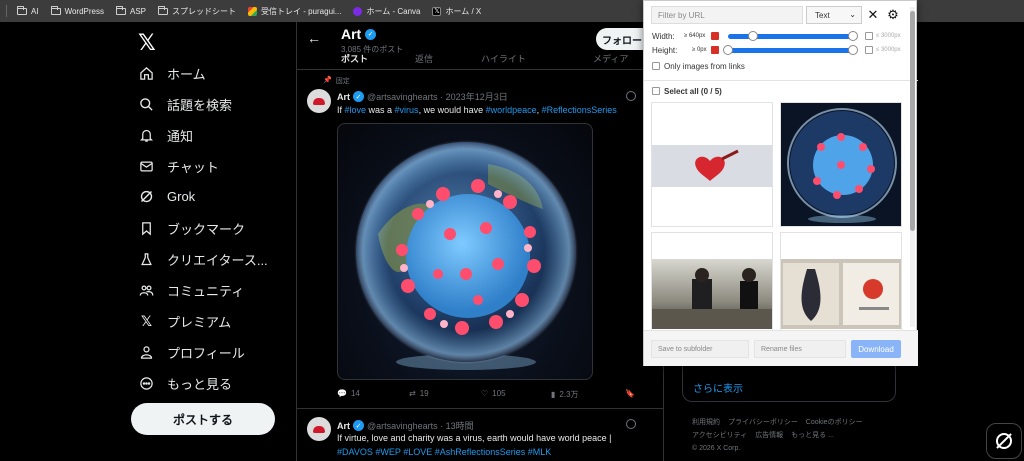 This screenshot has width=1024, height=461. What do you see at coordinates (769, 435) in the screenshot?
I see `footer-link: 広告情報` at bounding box center [769, 435].